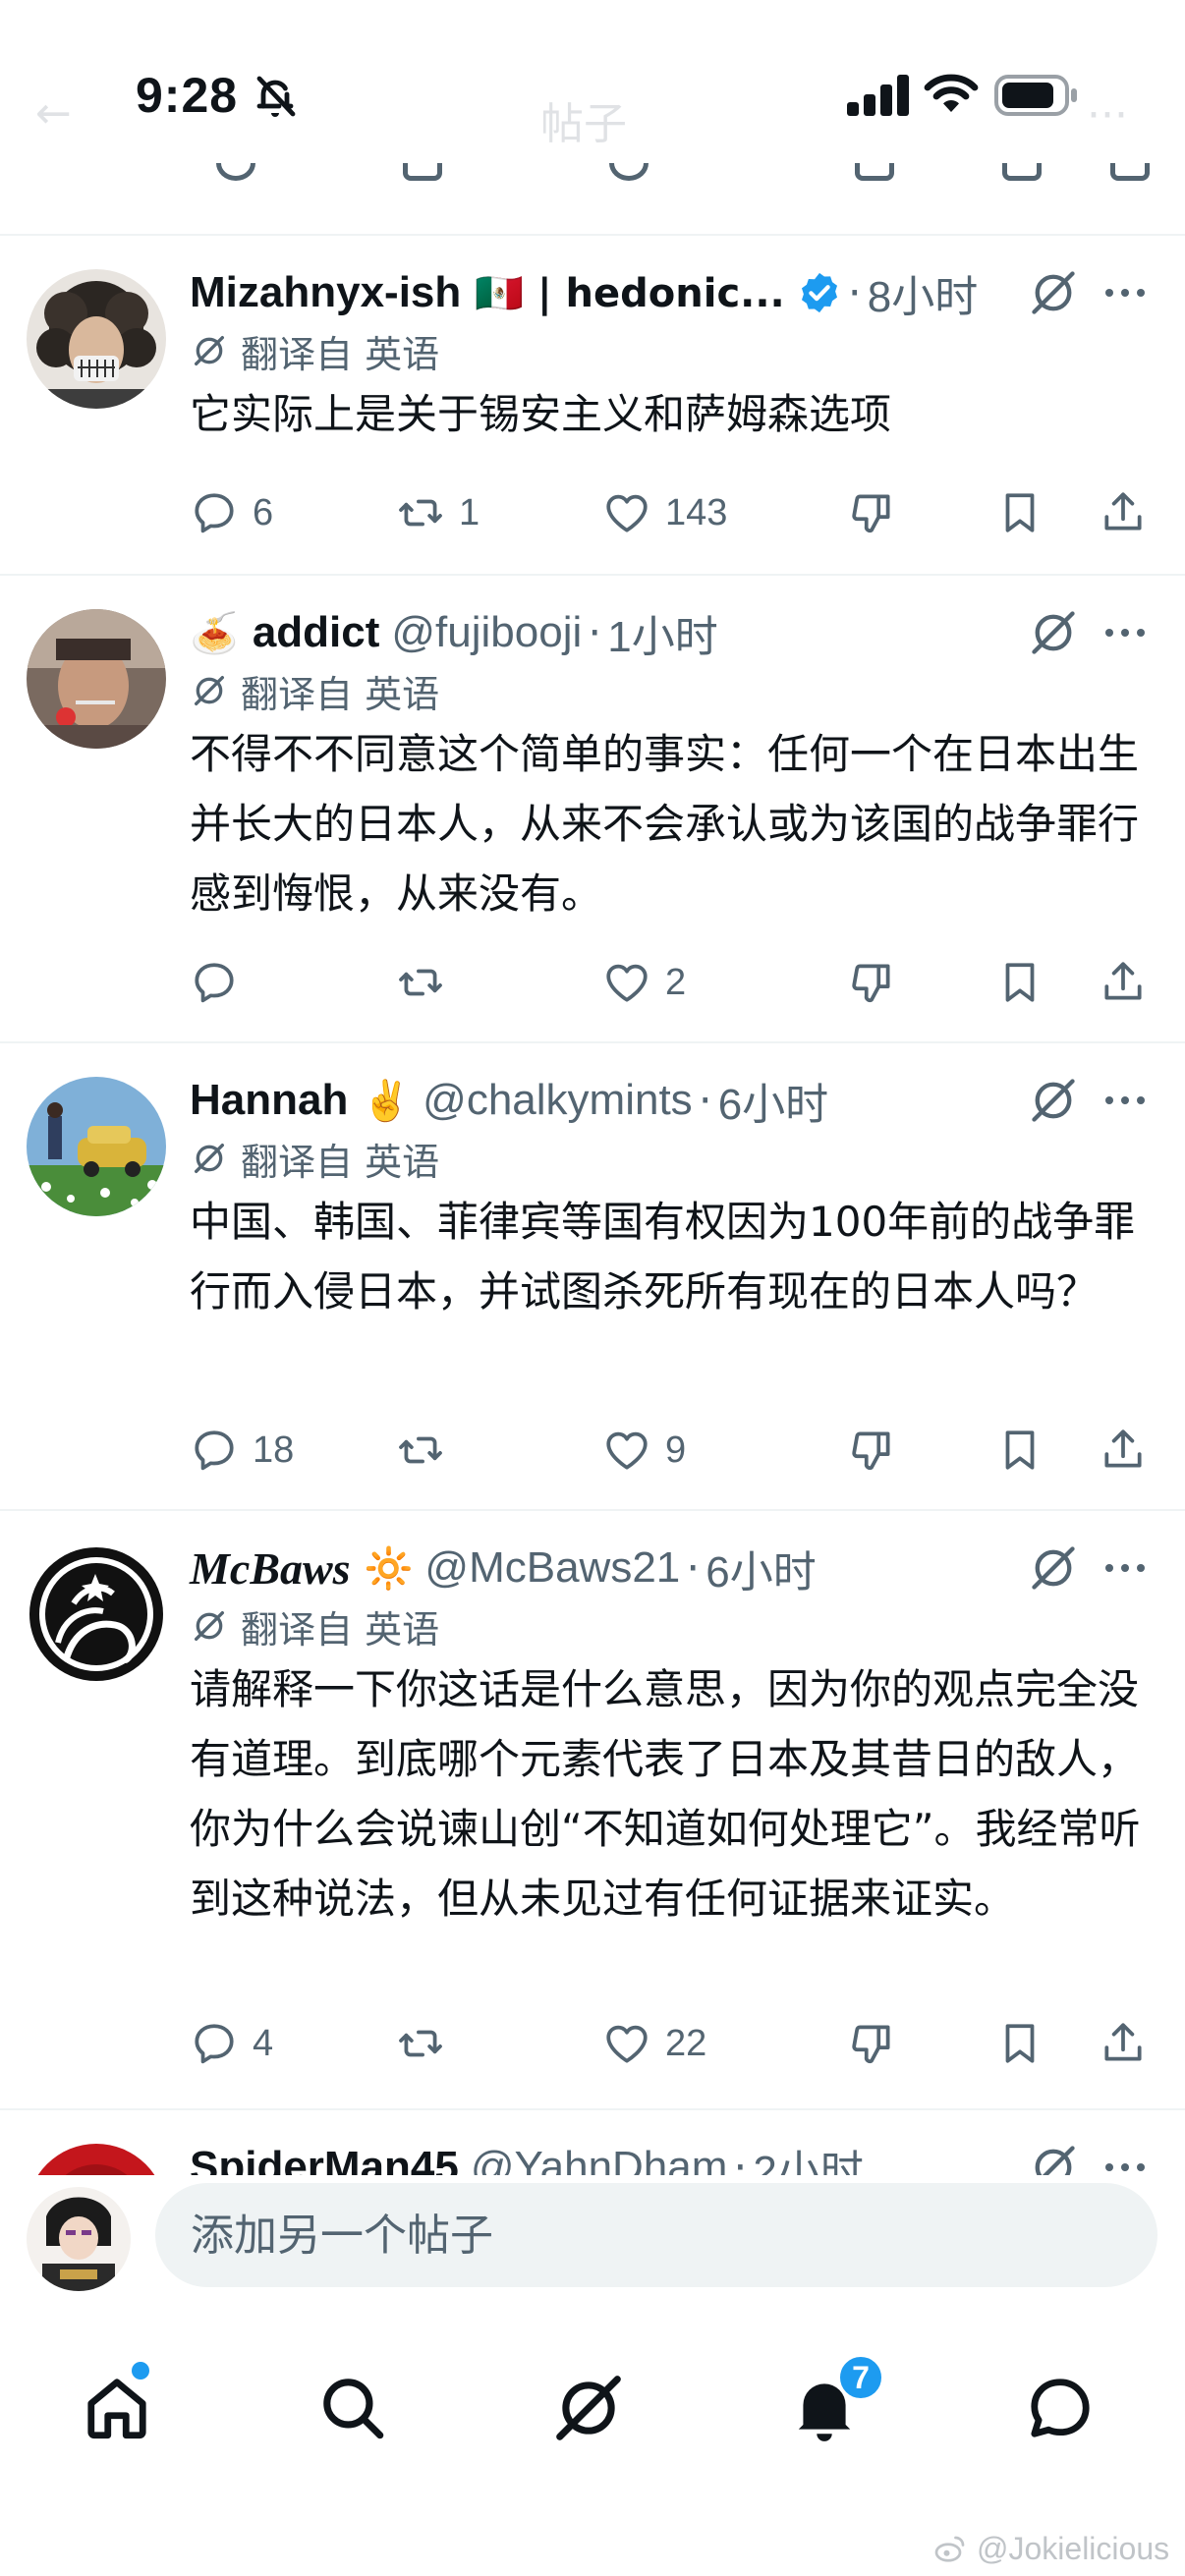 The image size is (1185, 2576). I want to click on weibo-logo-icon, so click(950, 2549).